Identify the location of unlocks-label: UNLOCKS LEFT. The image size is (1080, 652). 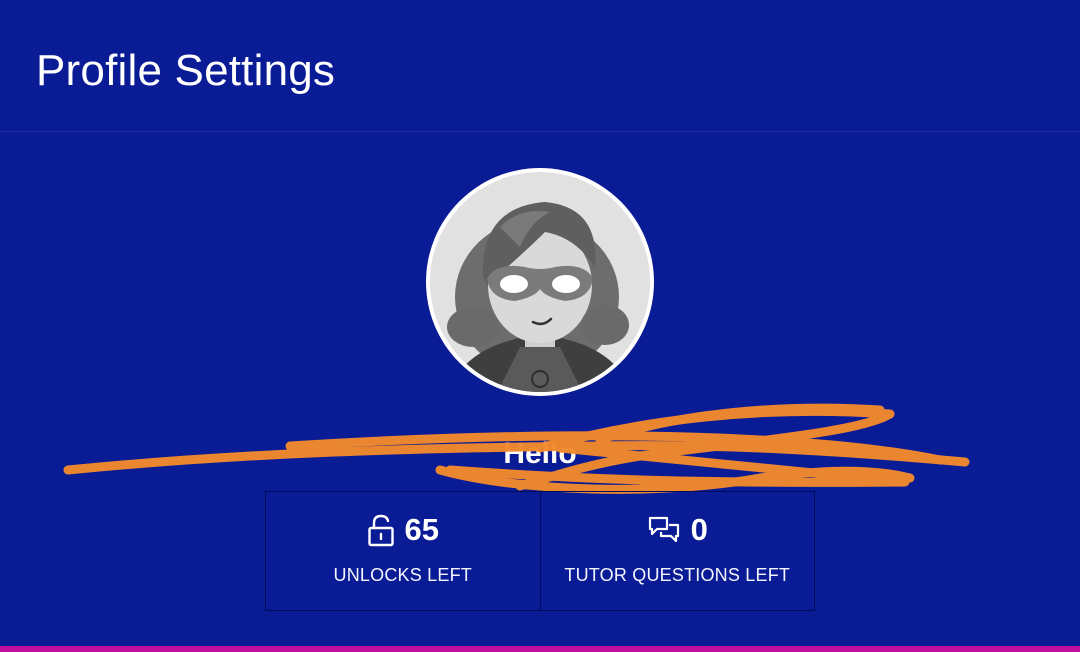
(402, 575).